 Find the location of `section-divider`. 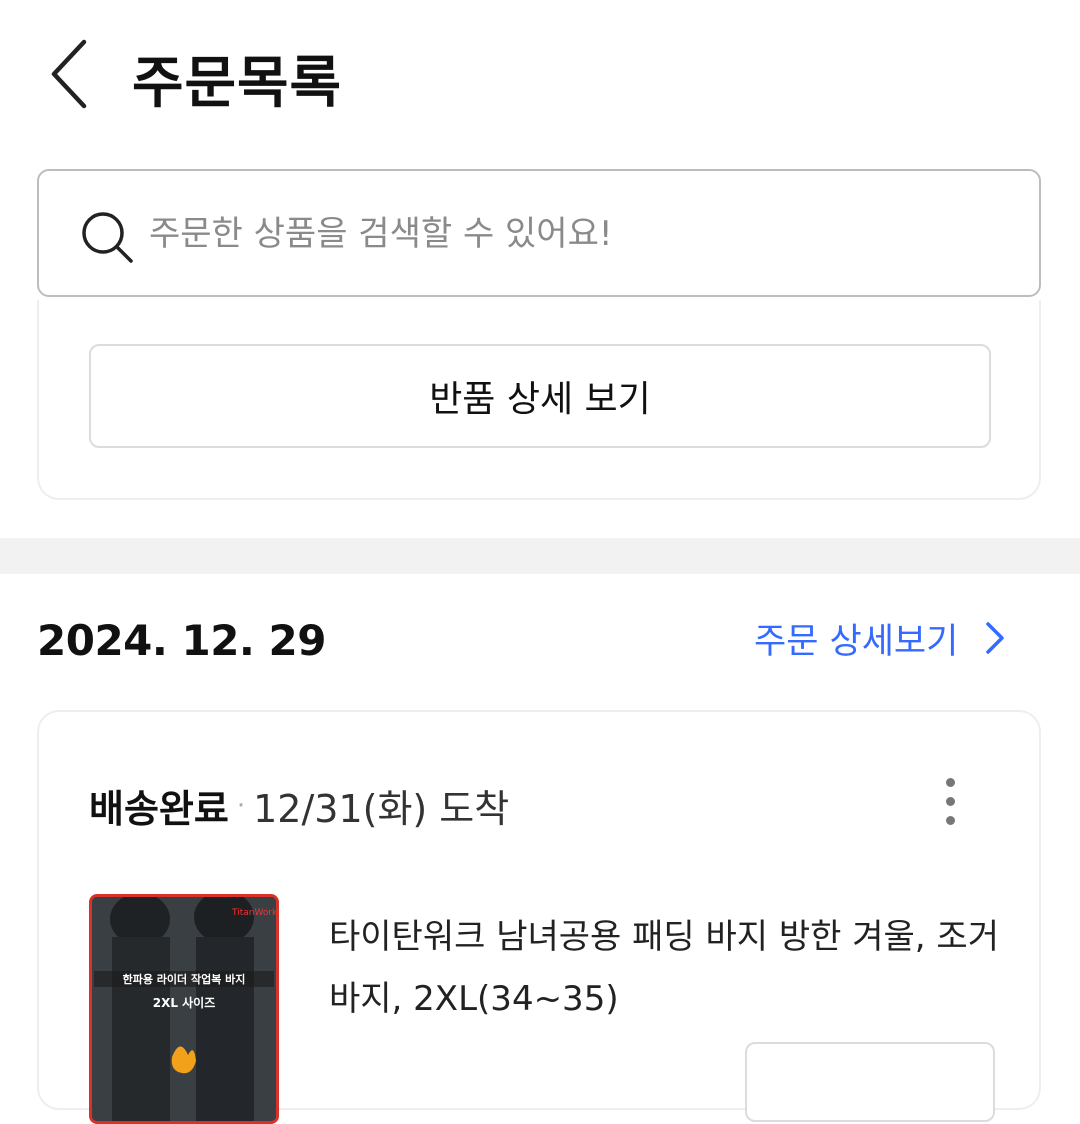

section-divider is located at coordinates (540, 556).